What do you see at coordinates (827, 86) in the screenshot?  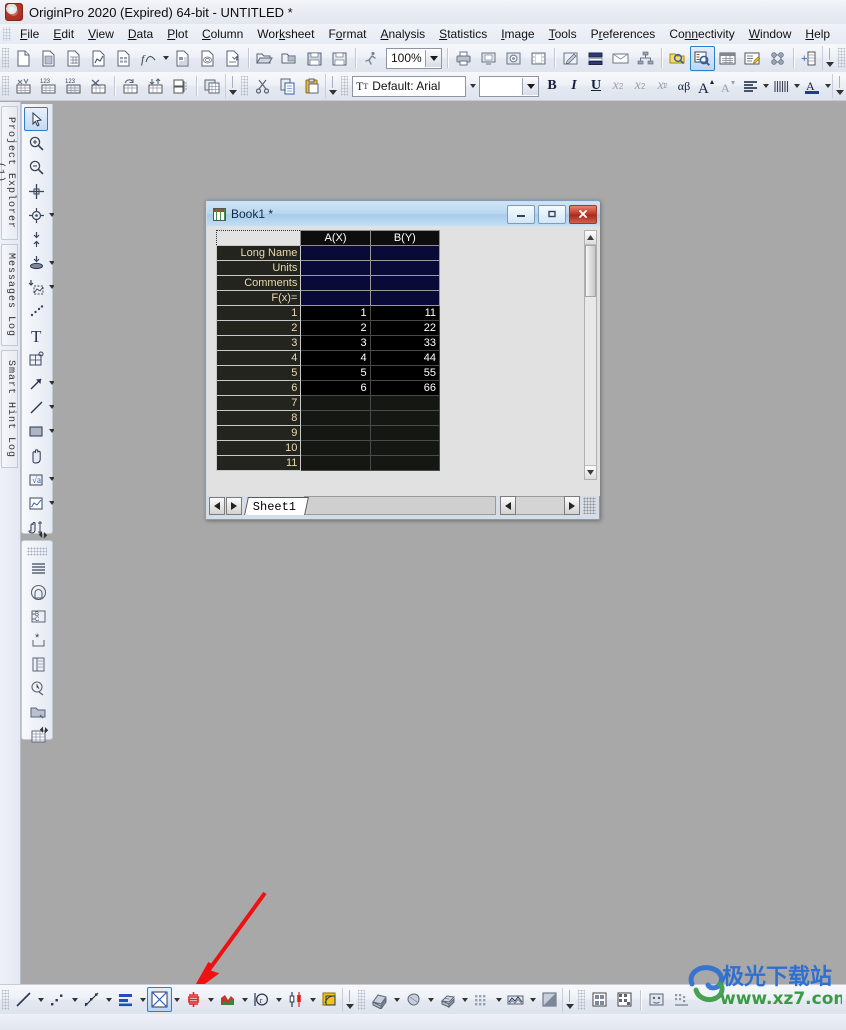 I see `font-color-dropdown-arrow` at bounding box center [827, 86].